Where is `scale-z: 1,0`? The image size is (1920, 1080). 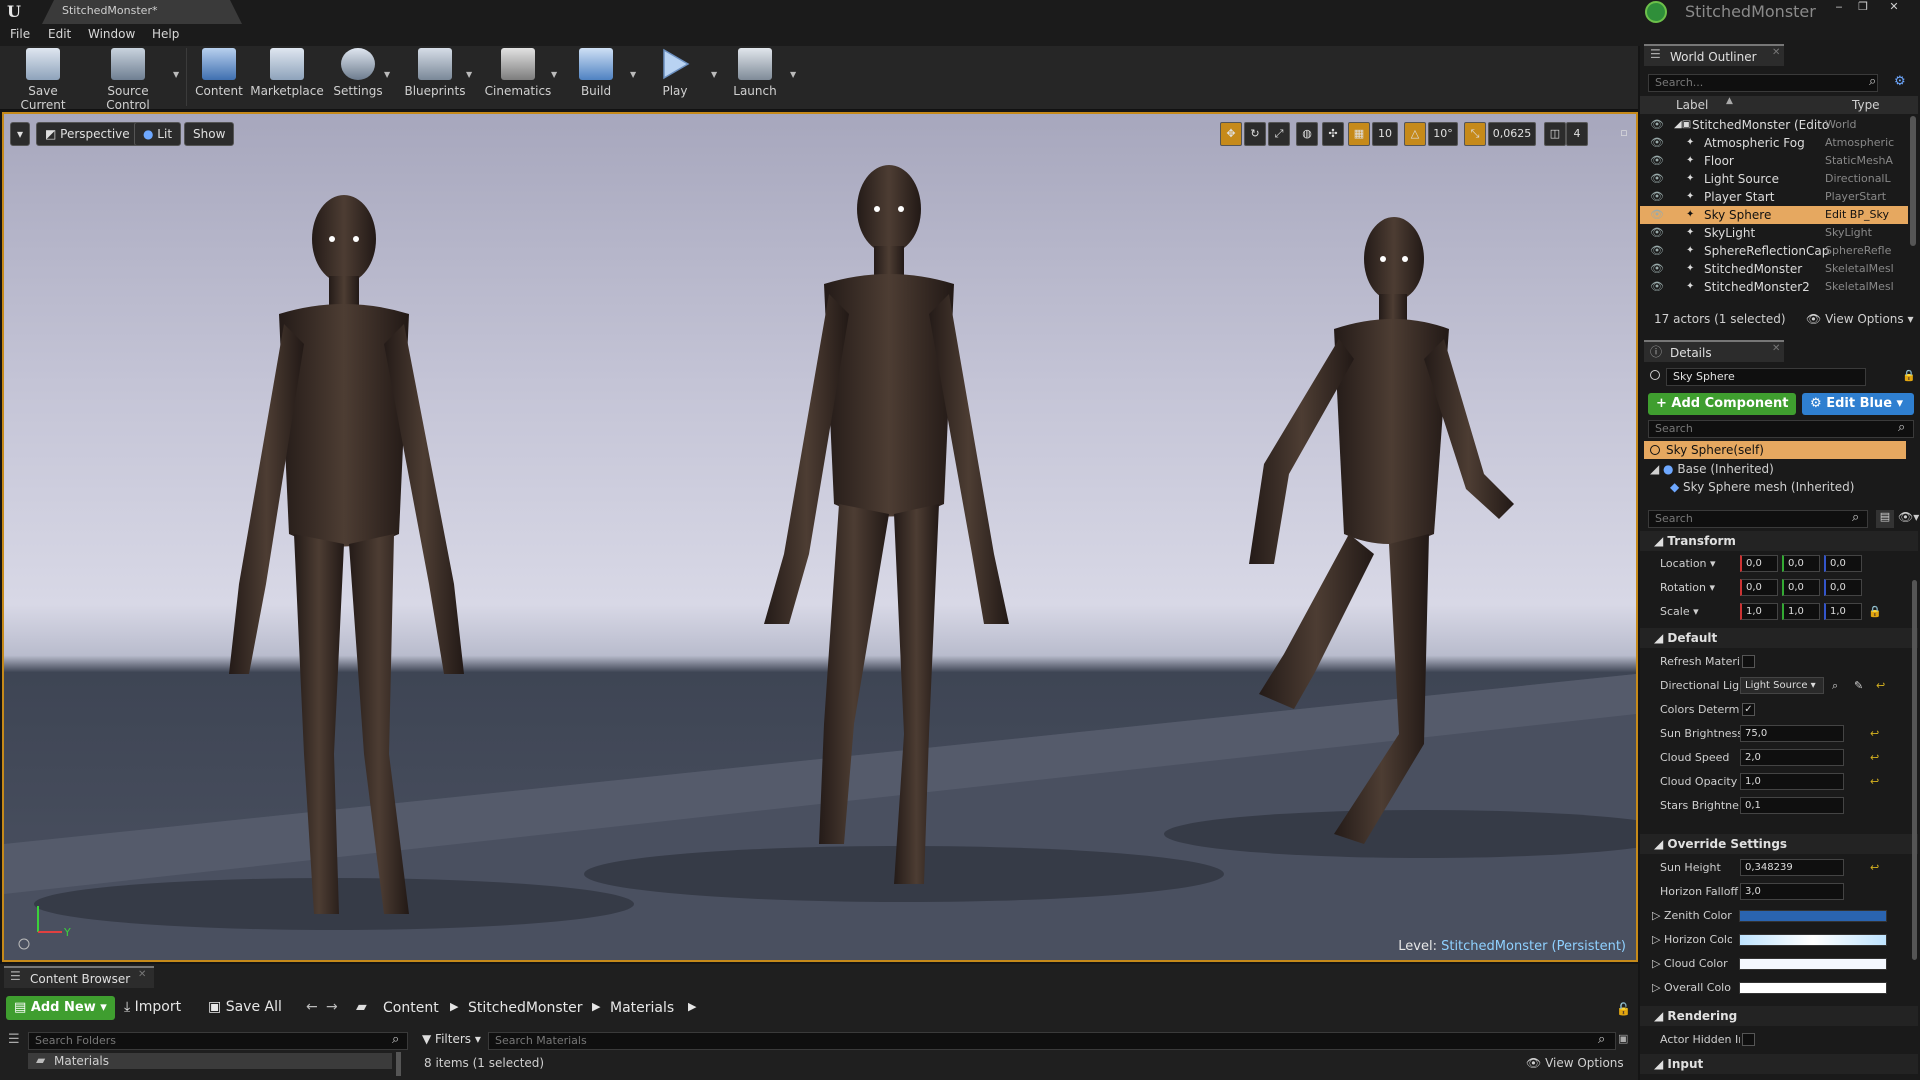 scale-z: 1,0 is located at coordinates (1843, 611).